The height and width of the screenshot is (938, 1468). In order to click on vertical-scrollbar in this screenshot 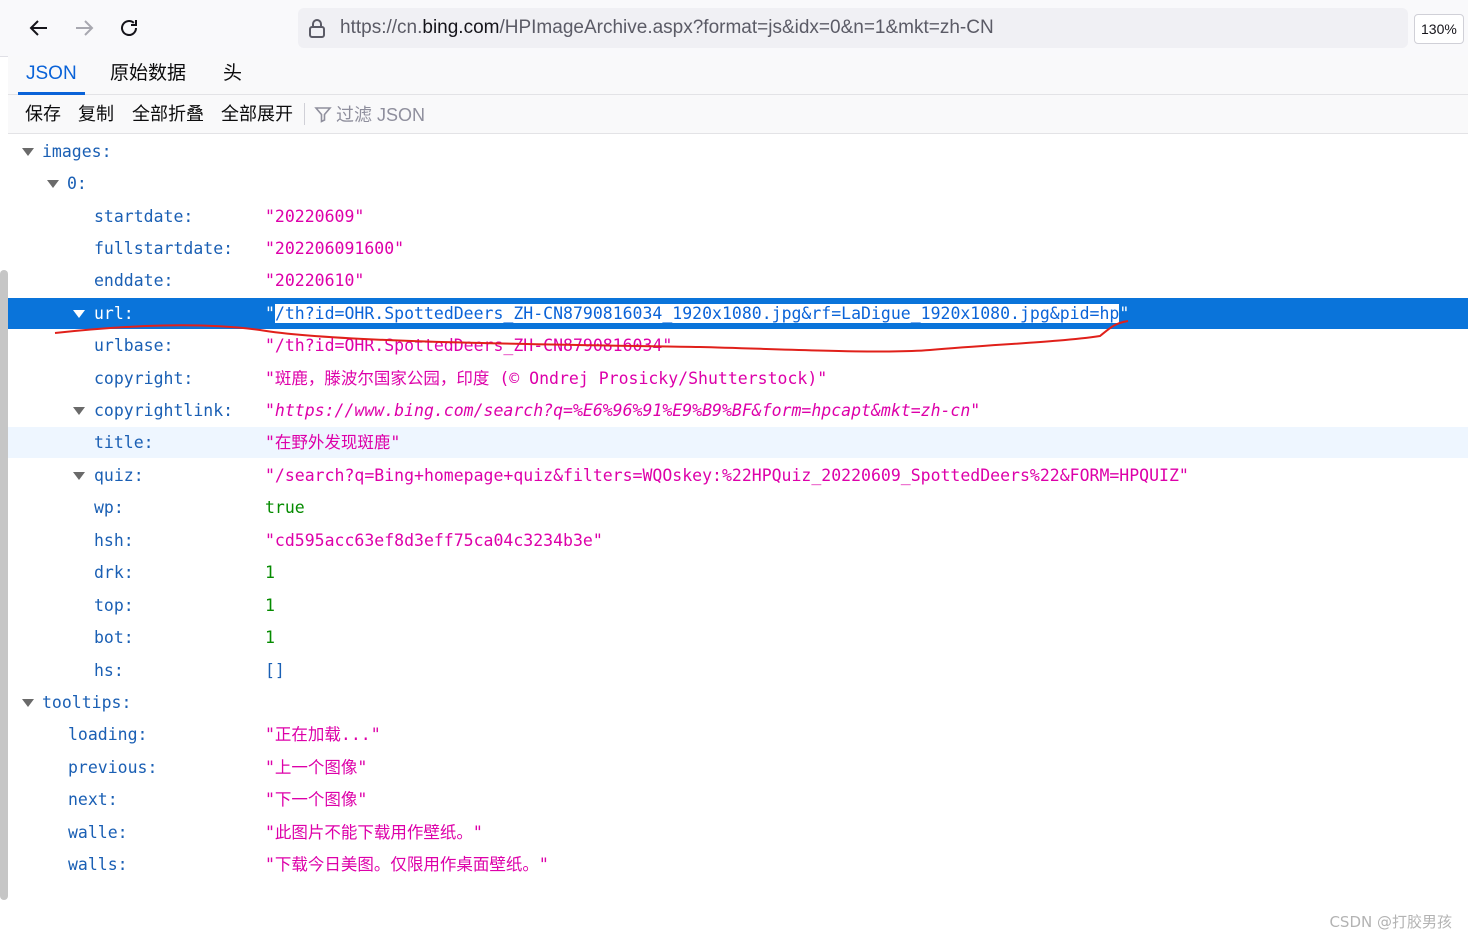, I will do `click(4, 585)`.